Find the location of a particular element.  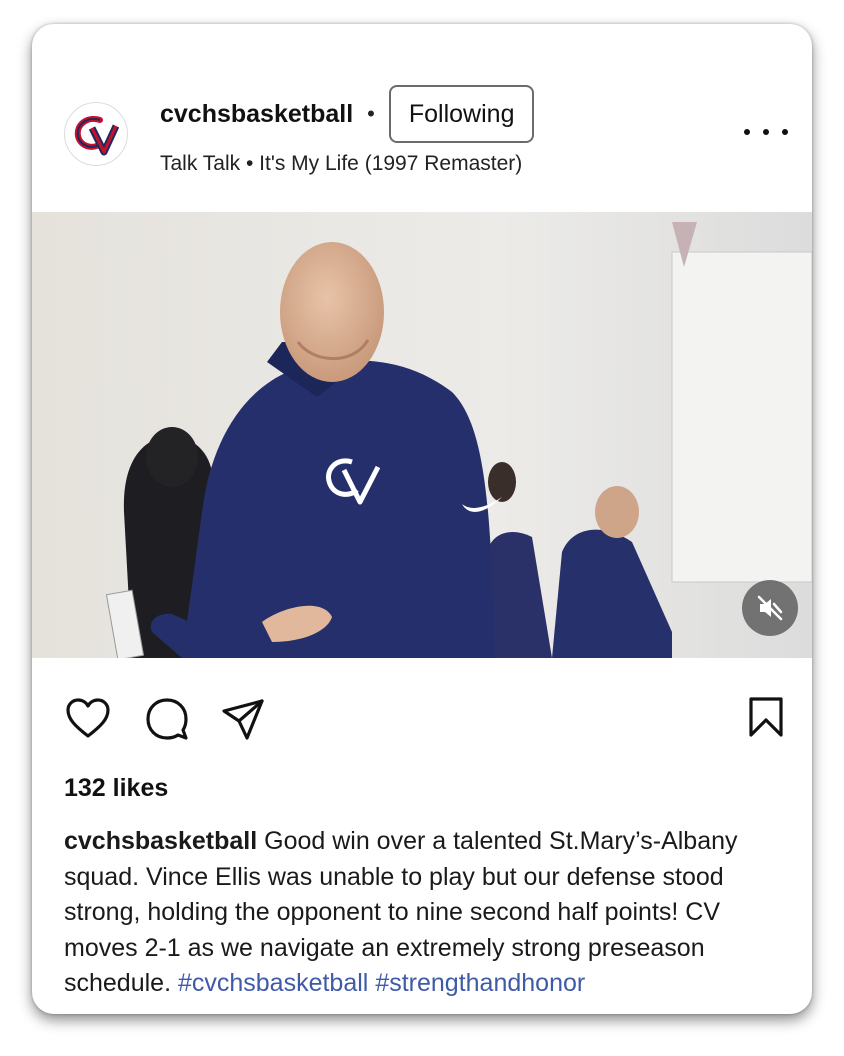

audio-track-link: Talk Talk • It's My Life (1997 Remaster) is located at coordinates (341, 164).